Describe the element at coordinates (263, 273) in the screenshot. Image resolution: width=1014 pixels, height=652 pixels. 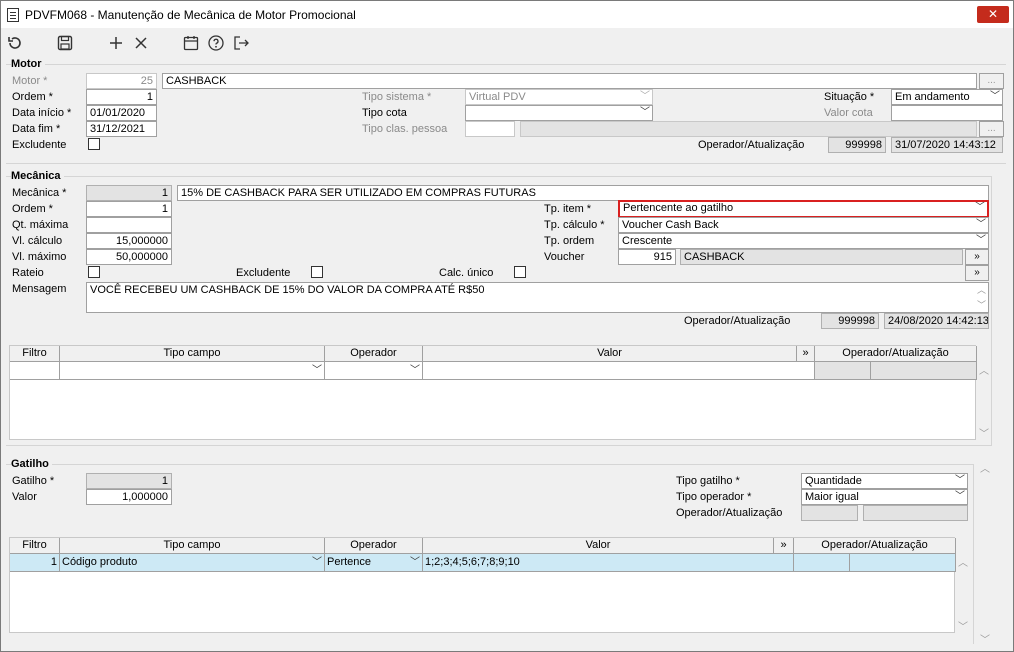
I see `mecanica-excludente-label: Excludente` at that location.